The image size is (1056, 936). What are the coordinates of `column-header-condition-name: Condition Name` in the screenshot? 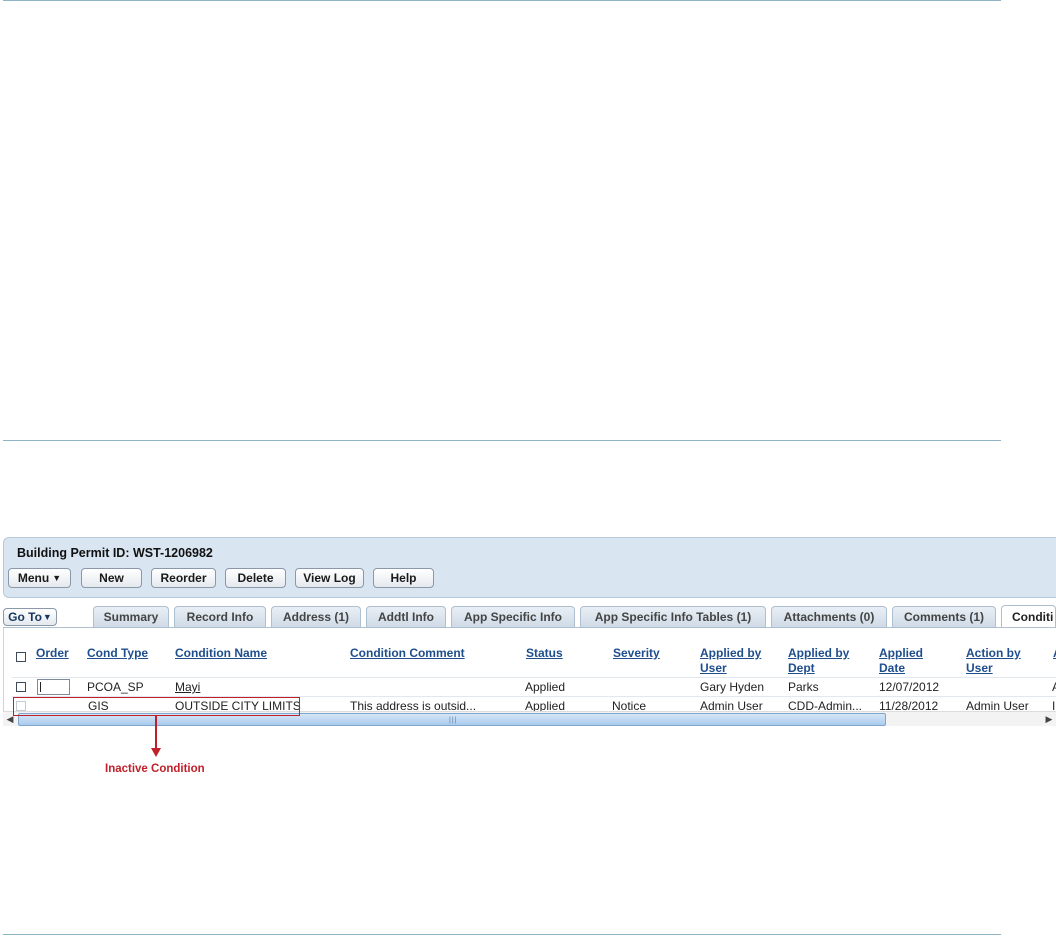 It's located at (221, 653).